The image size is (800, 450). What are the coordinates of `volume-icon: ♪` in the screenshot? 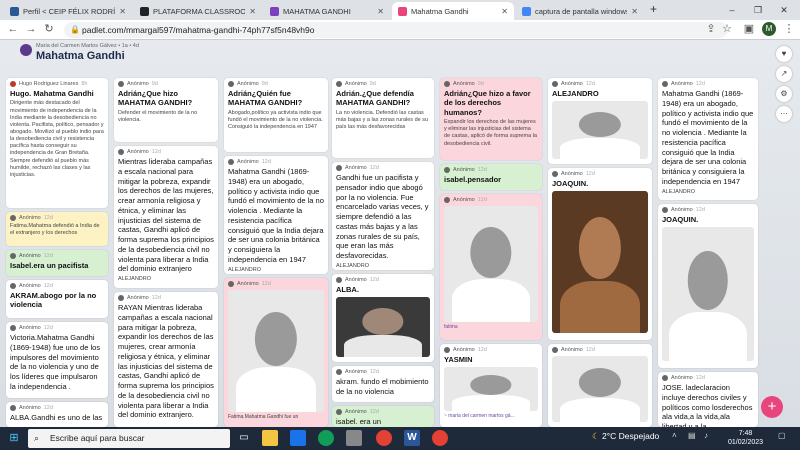 It's located at (706, 435).